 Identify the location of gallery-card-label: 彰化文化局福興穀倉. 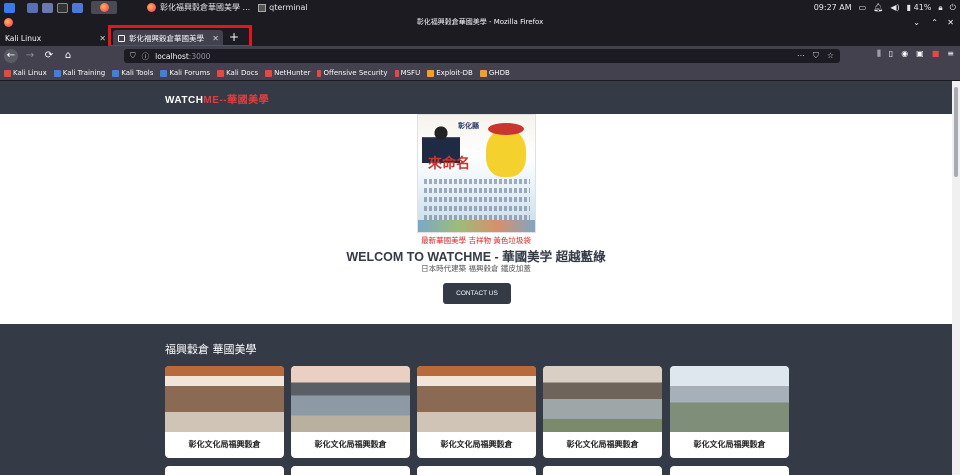
(350, 444).